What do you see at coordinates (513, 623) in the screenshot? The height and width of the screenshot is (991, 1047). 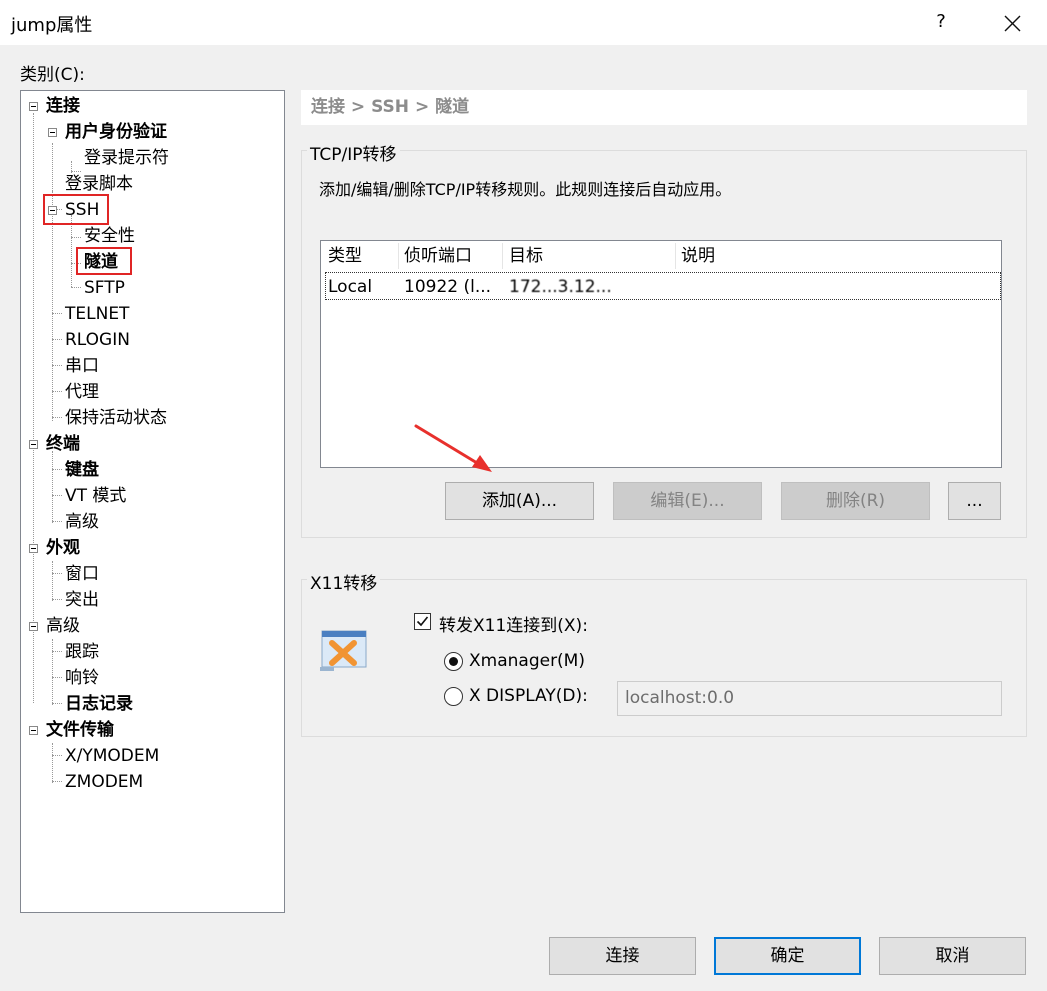 I see `forward-x11-label: 转发X11连接到(X):` at bounding box center [513, 623].